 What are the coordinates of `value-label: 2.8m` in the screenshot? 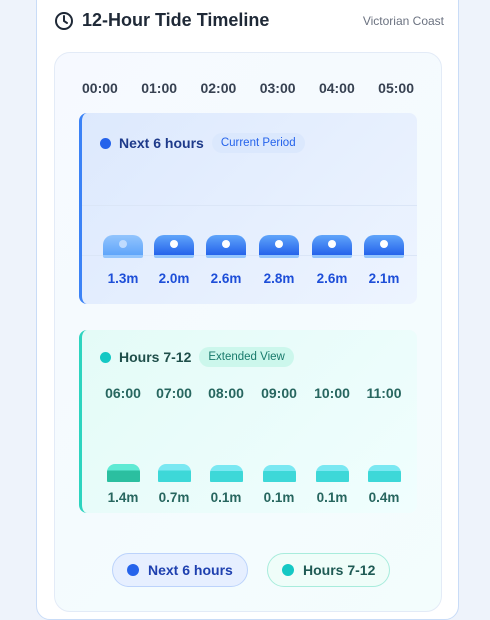 It's located at (279, 278).